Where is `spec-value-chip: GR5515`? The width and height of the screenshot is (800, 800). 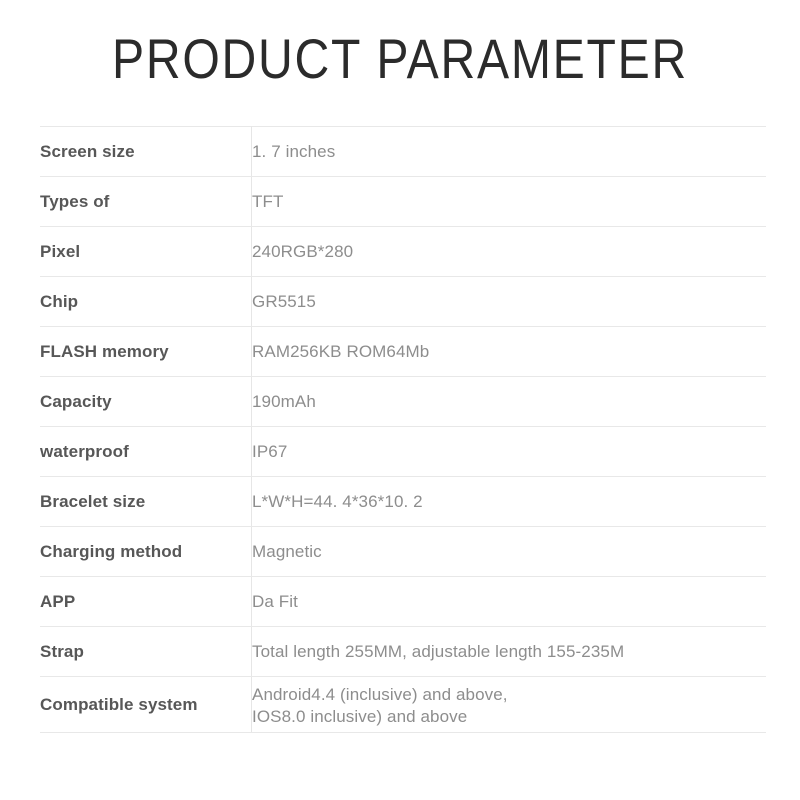
spec-value-chip: GR5515 is located at coordinates (508, 301).